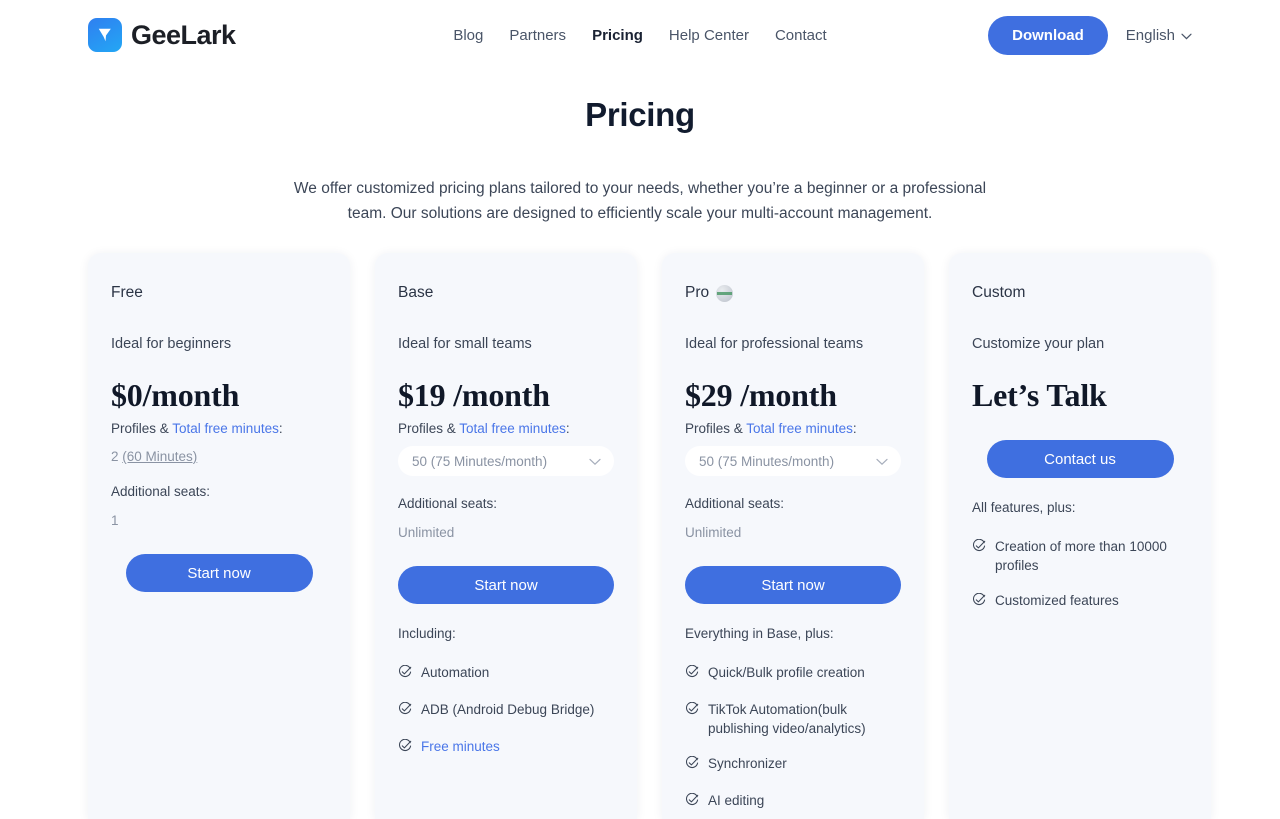 The width and height of the screenshot is (1280, 819). I want to click on feature-item: AI editing, so click(793, 801).